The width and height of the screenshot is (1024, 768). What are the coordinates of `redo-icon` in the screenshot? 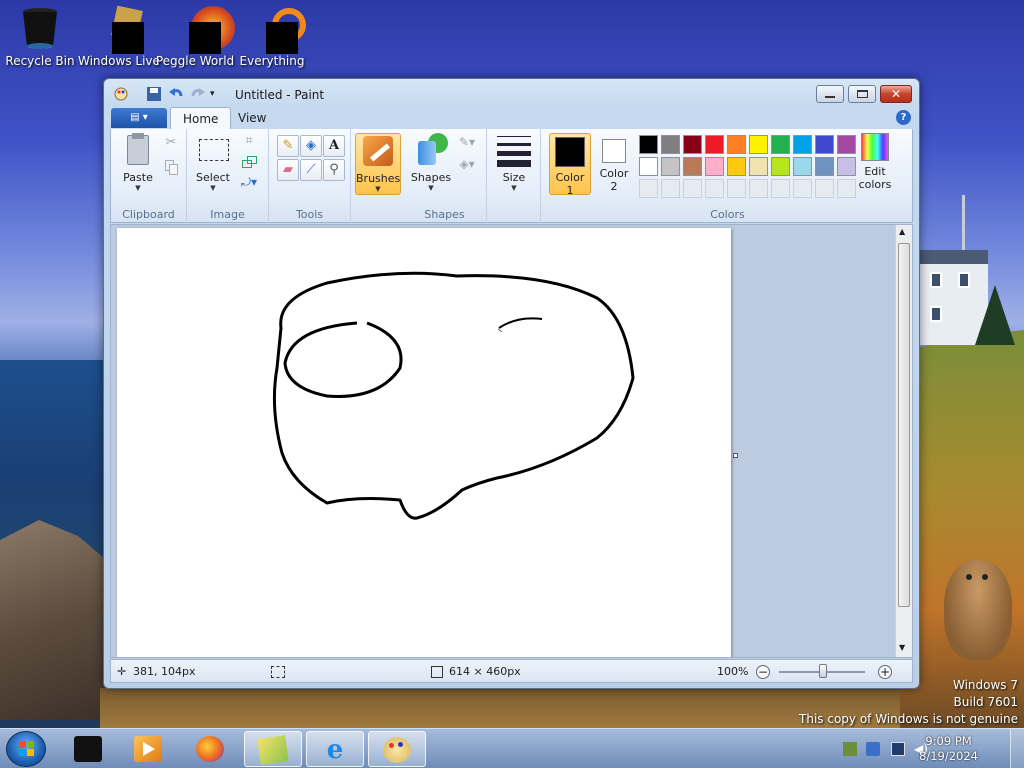 It's located at (198, 94).